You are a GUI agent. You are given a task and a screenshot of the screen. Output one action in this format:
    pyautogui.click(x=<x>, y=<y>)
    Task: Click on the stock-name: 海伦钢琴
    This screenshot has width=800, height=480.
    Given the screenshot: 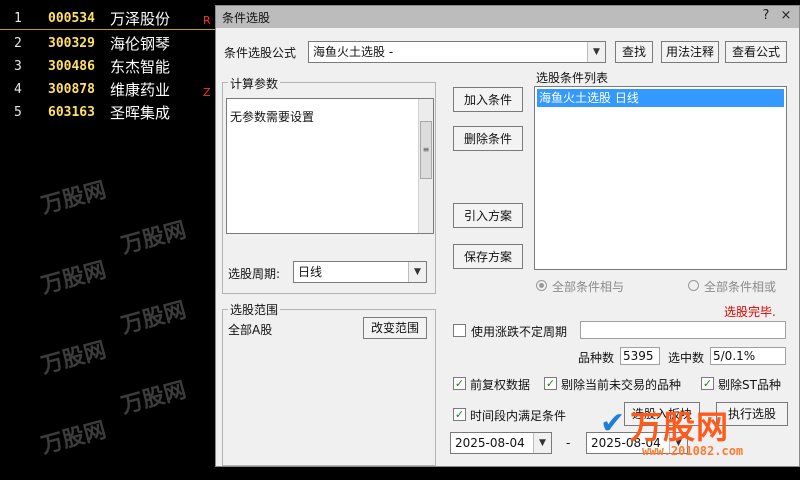 What is the action you would take?
    pyautogui.click(x=140, y=44)
    